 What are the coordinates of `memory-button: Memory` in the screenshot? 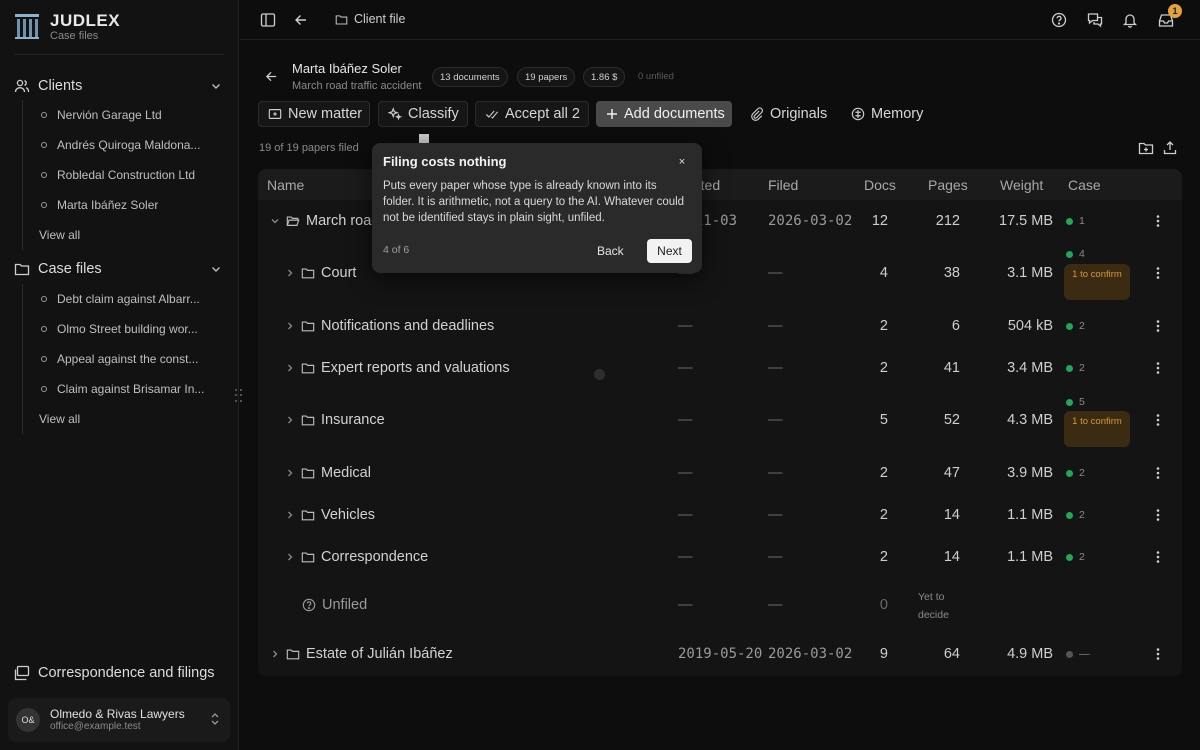 It's located at (887, 114).